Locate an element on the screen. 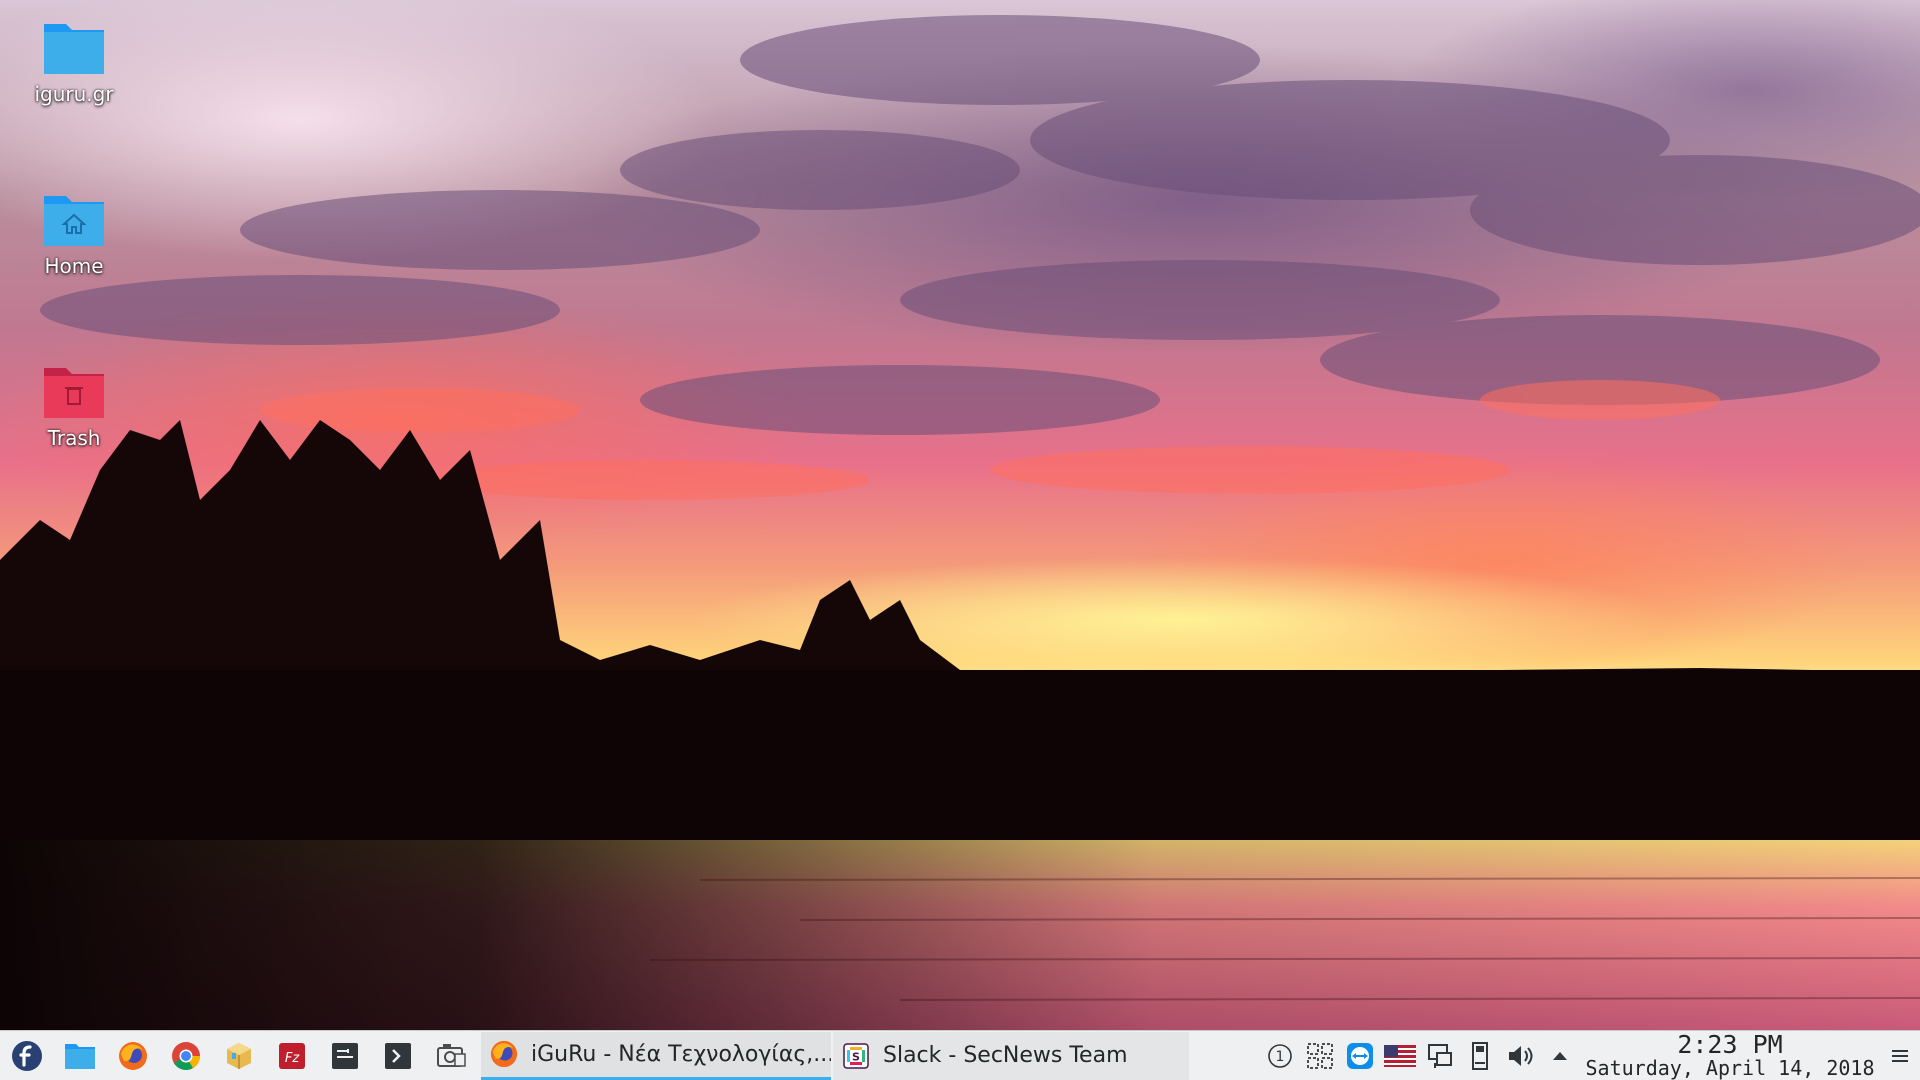 This screenshot has width=1920, height=1080. task-button-slack: S Slack - SecNews Team is located at coordinates (1011, 1055).